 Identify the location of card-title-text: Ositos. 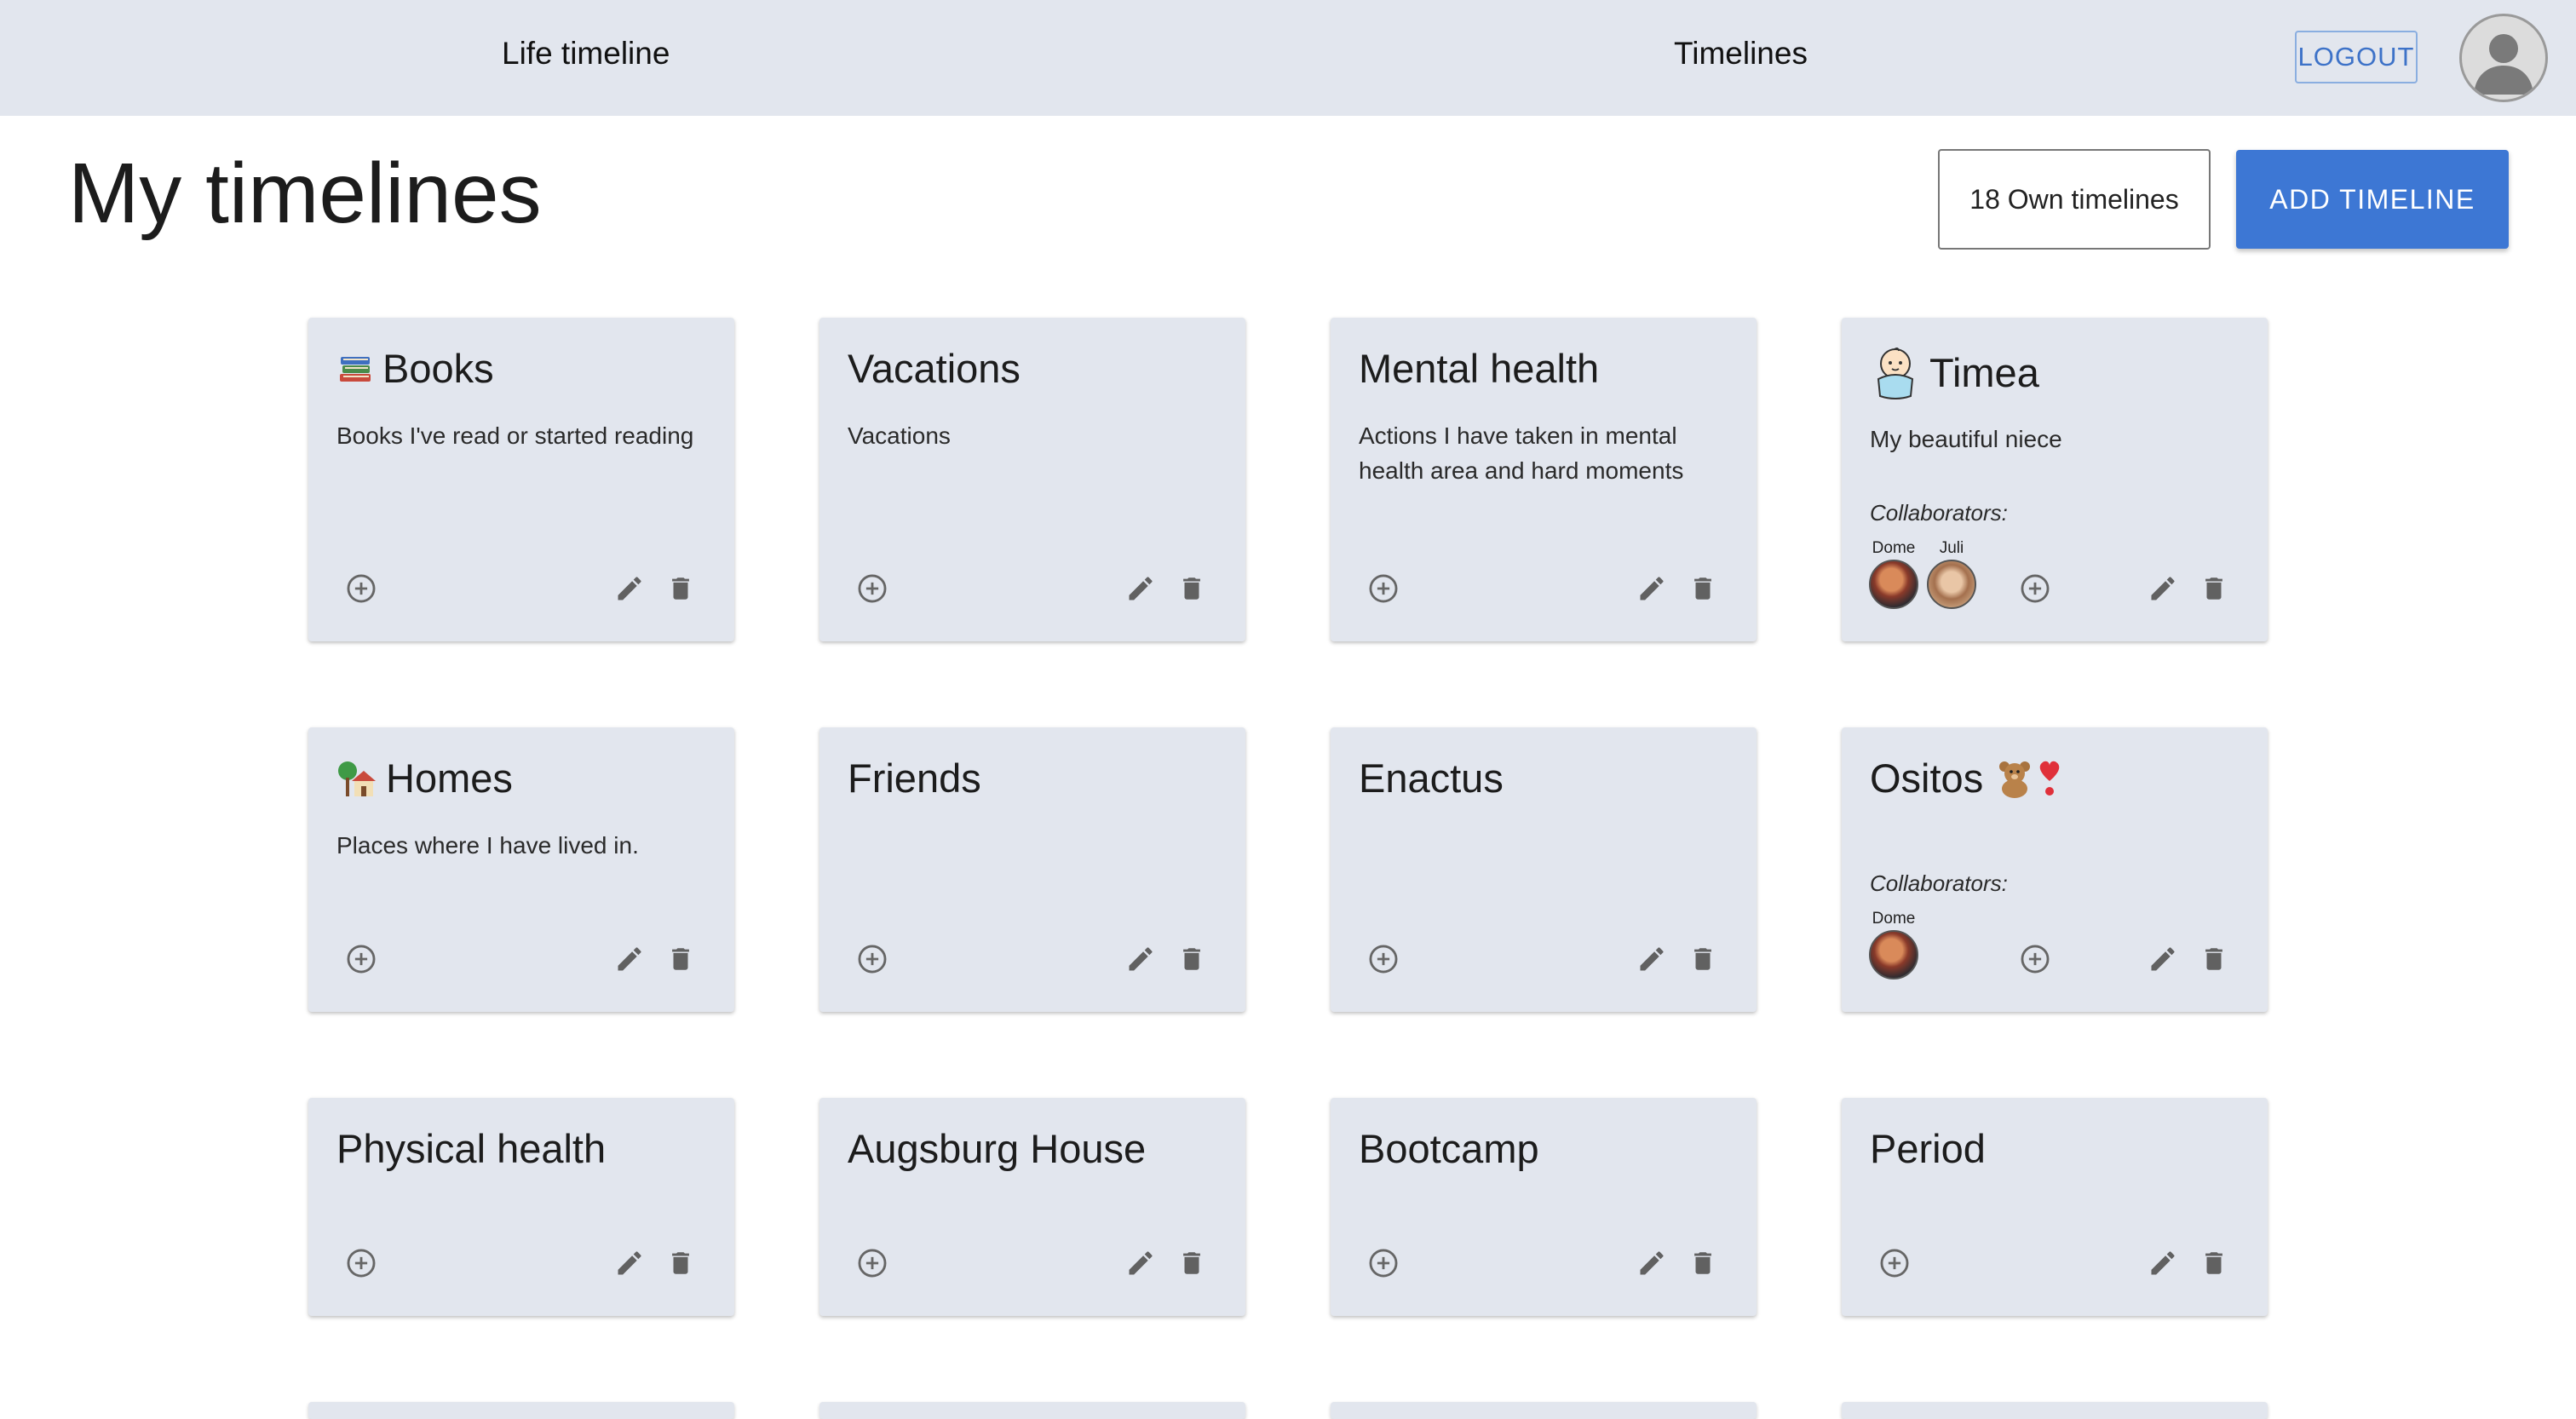
(1927, 778).